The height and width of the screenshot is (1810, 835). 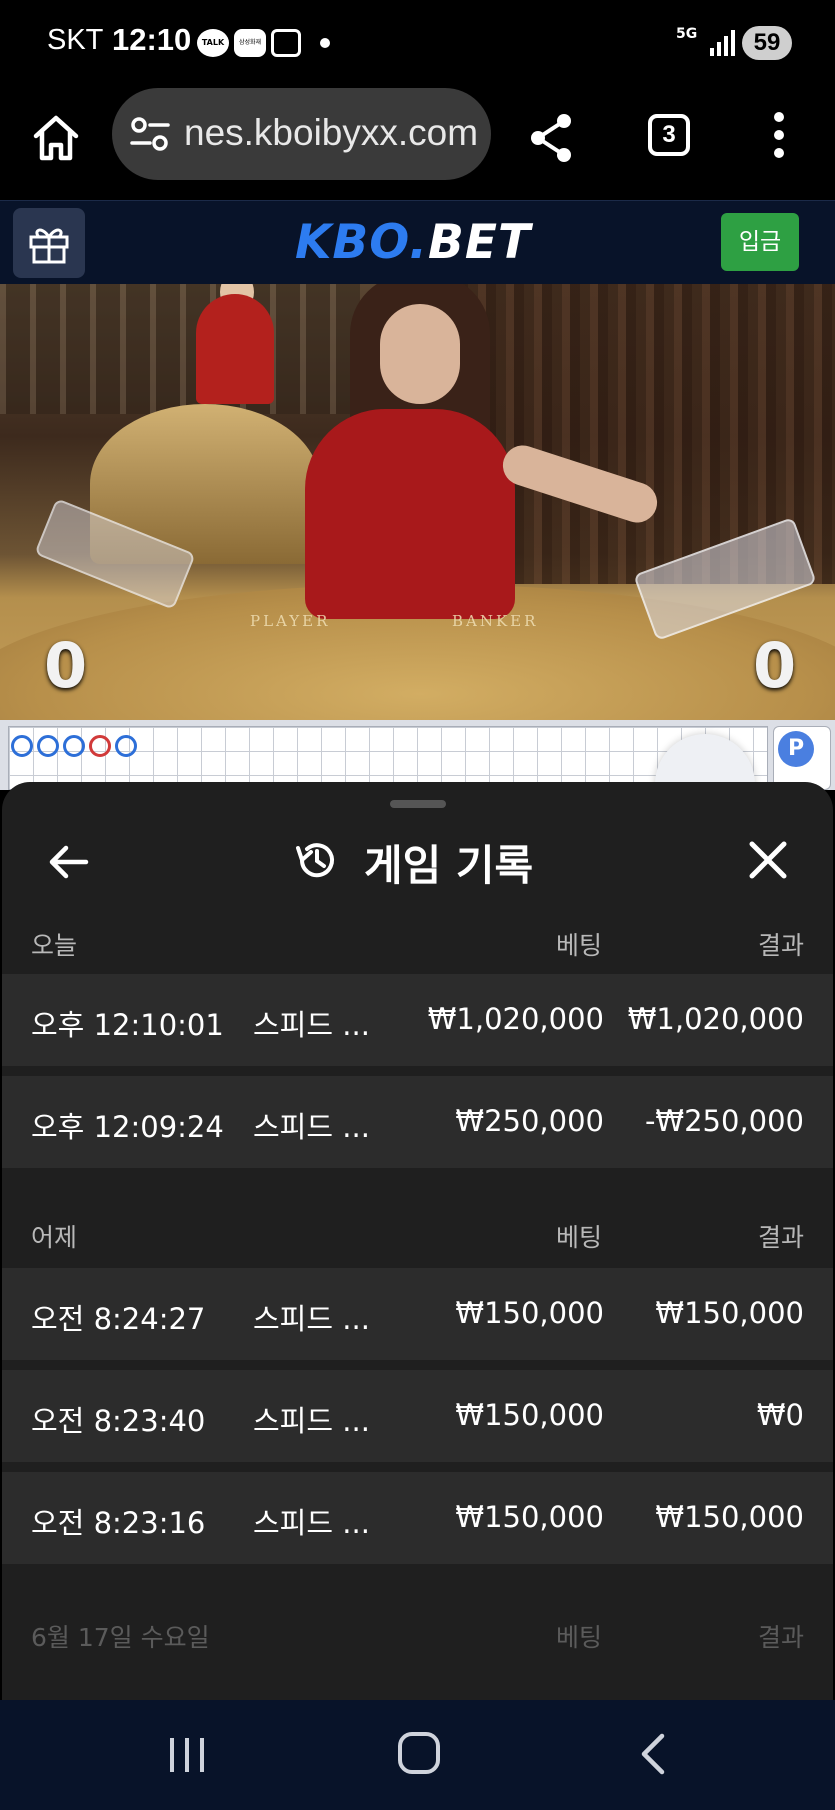 What do you see at coordinates (213, 43) in the screenshot?
I see `kakaotalk-icon: TALK` at bounding box center [213, 43].